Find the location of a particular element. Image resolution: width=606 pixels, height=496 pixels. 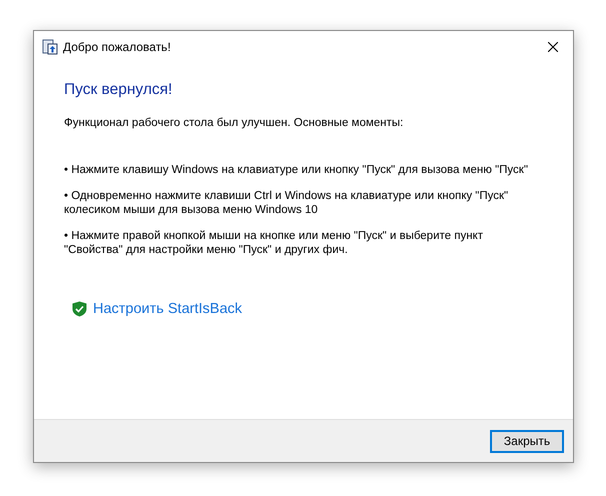

close-icon is located at coordinates (553, 47).